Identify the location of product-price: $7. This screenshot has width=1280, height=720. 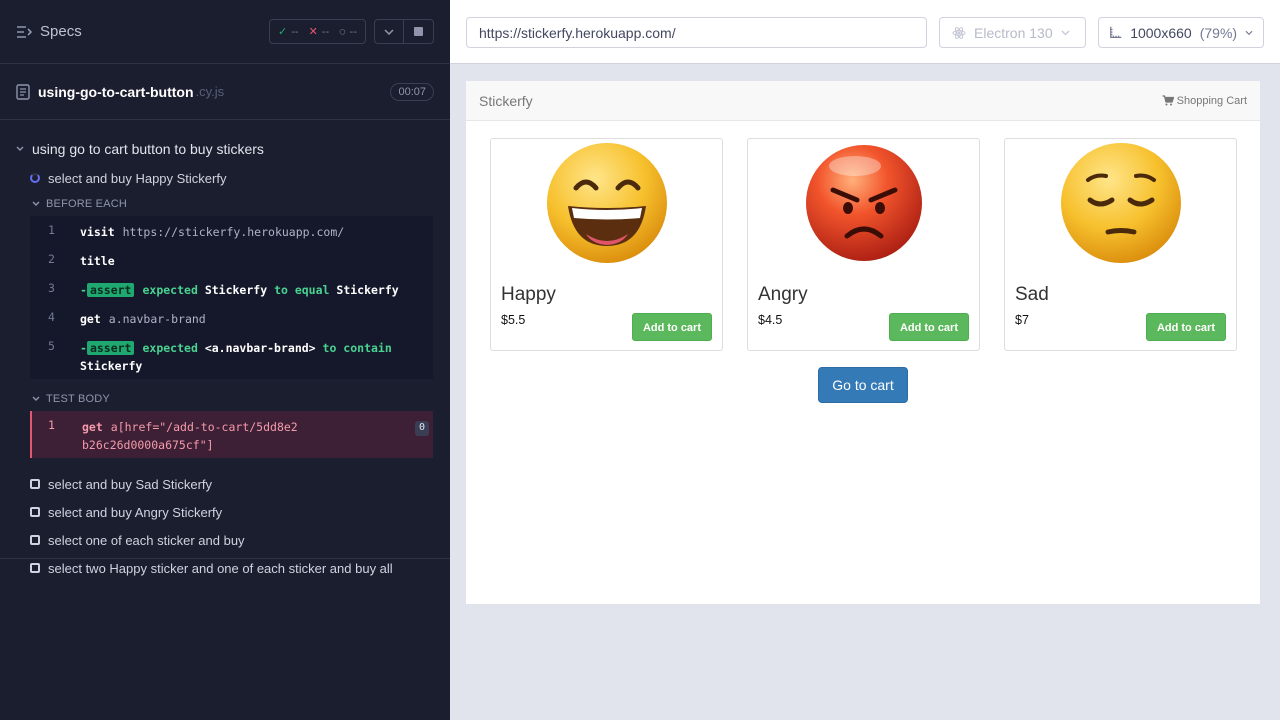
(1022, 320).